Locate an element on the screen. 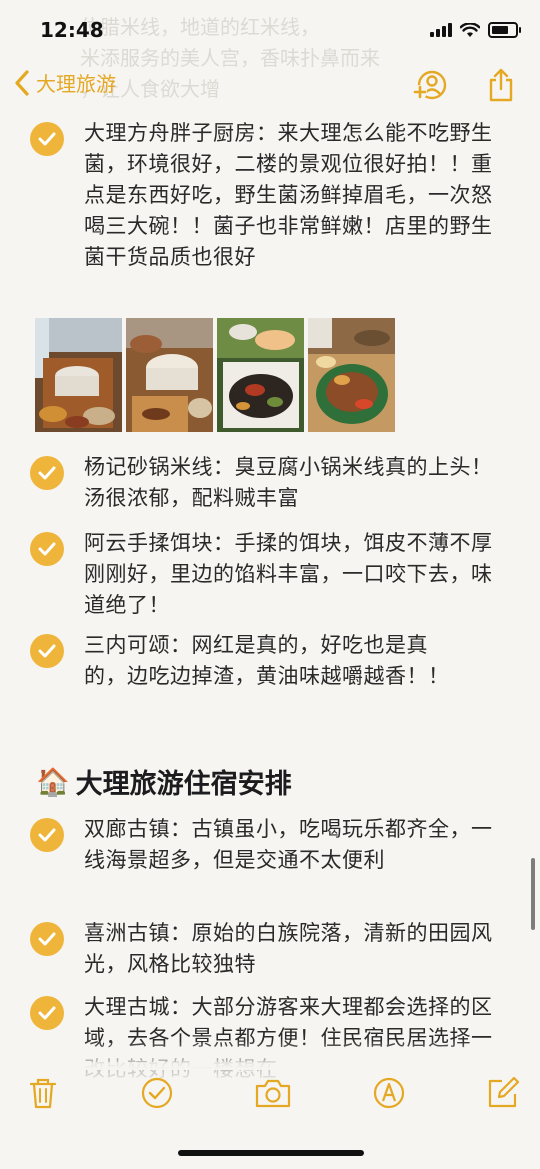 Image resolution: width=540 pixels, height=1169 pixels. checklist-item: 喜洲古镇：原始的白族院落，清新的田园风光，风格比较独特 is located at coordinates (265, 950).